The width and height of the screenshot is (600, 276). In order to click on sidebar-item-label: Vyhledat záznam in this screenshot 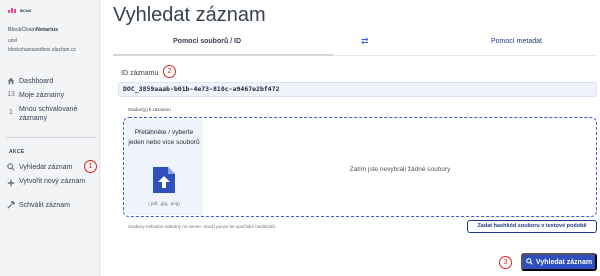, I will do `click(46, 167)`.